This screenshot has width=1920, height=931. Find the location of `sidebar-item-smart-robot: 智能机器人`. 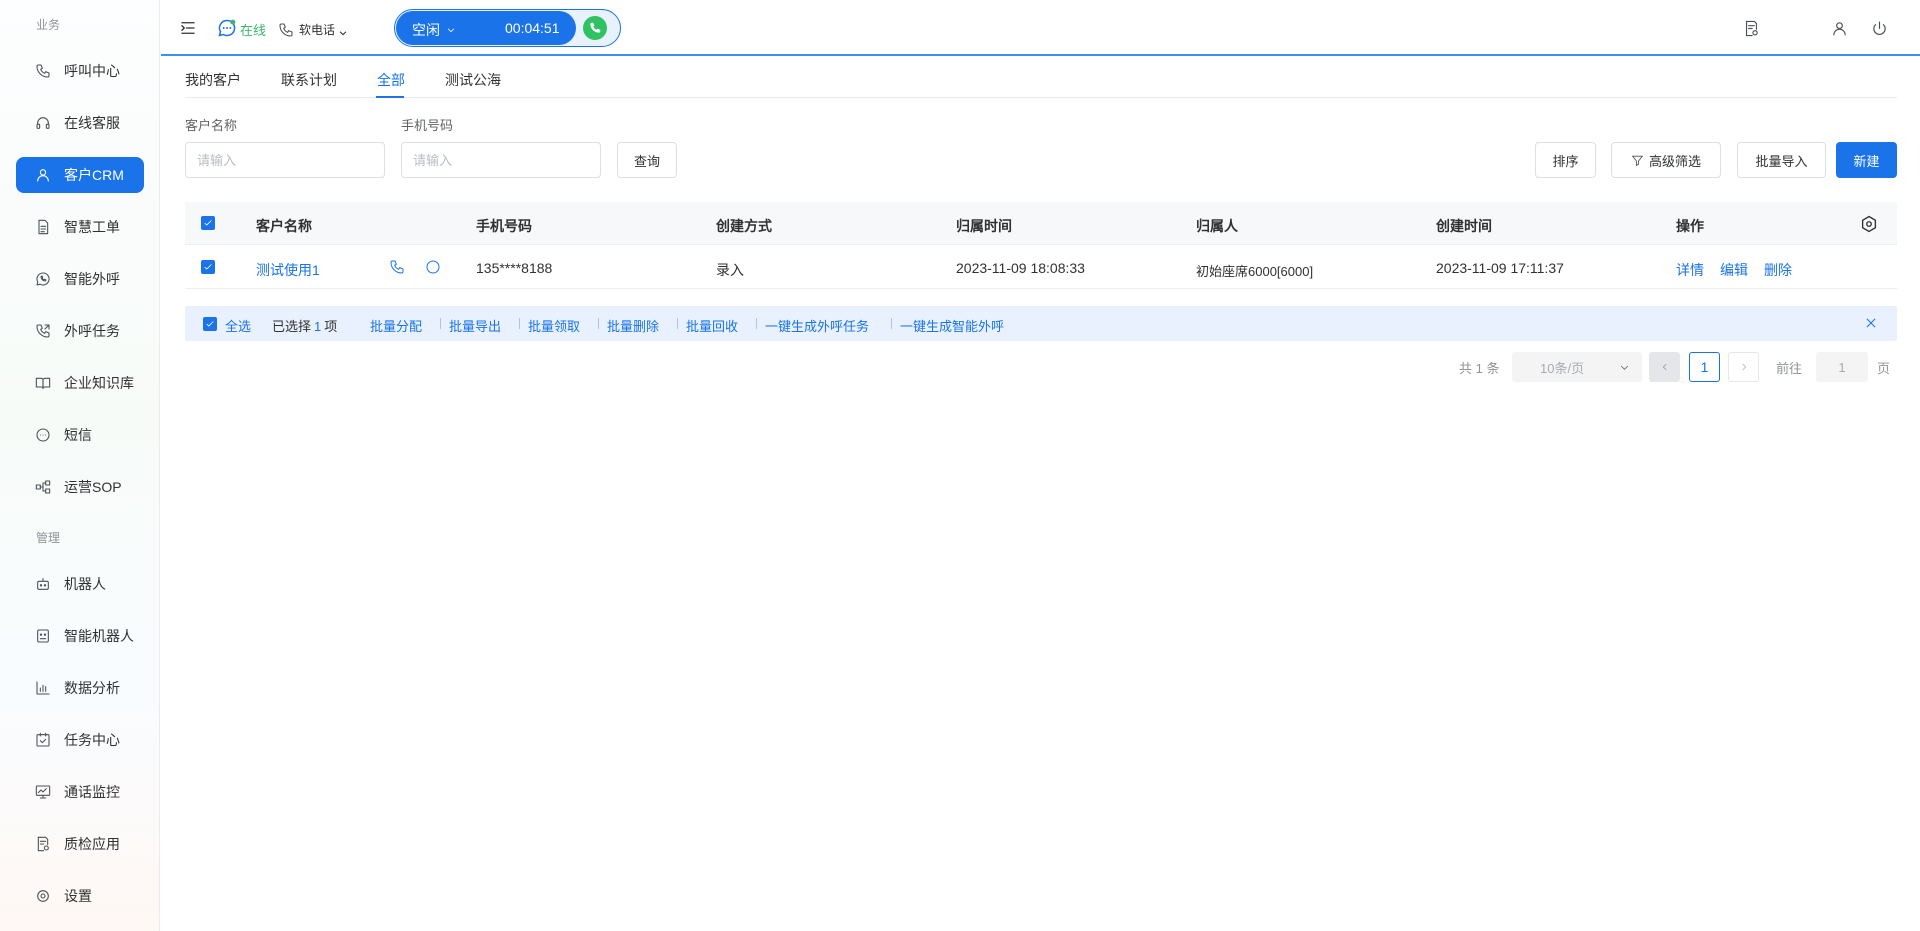

sidebar-item-smart-robot: 智能机器人 is located at coordinates (80, 636).